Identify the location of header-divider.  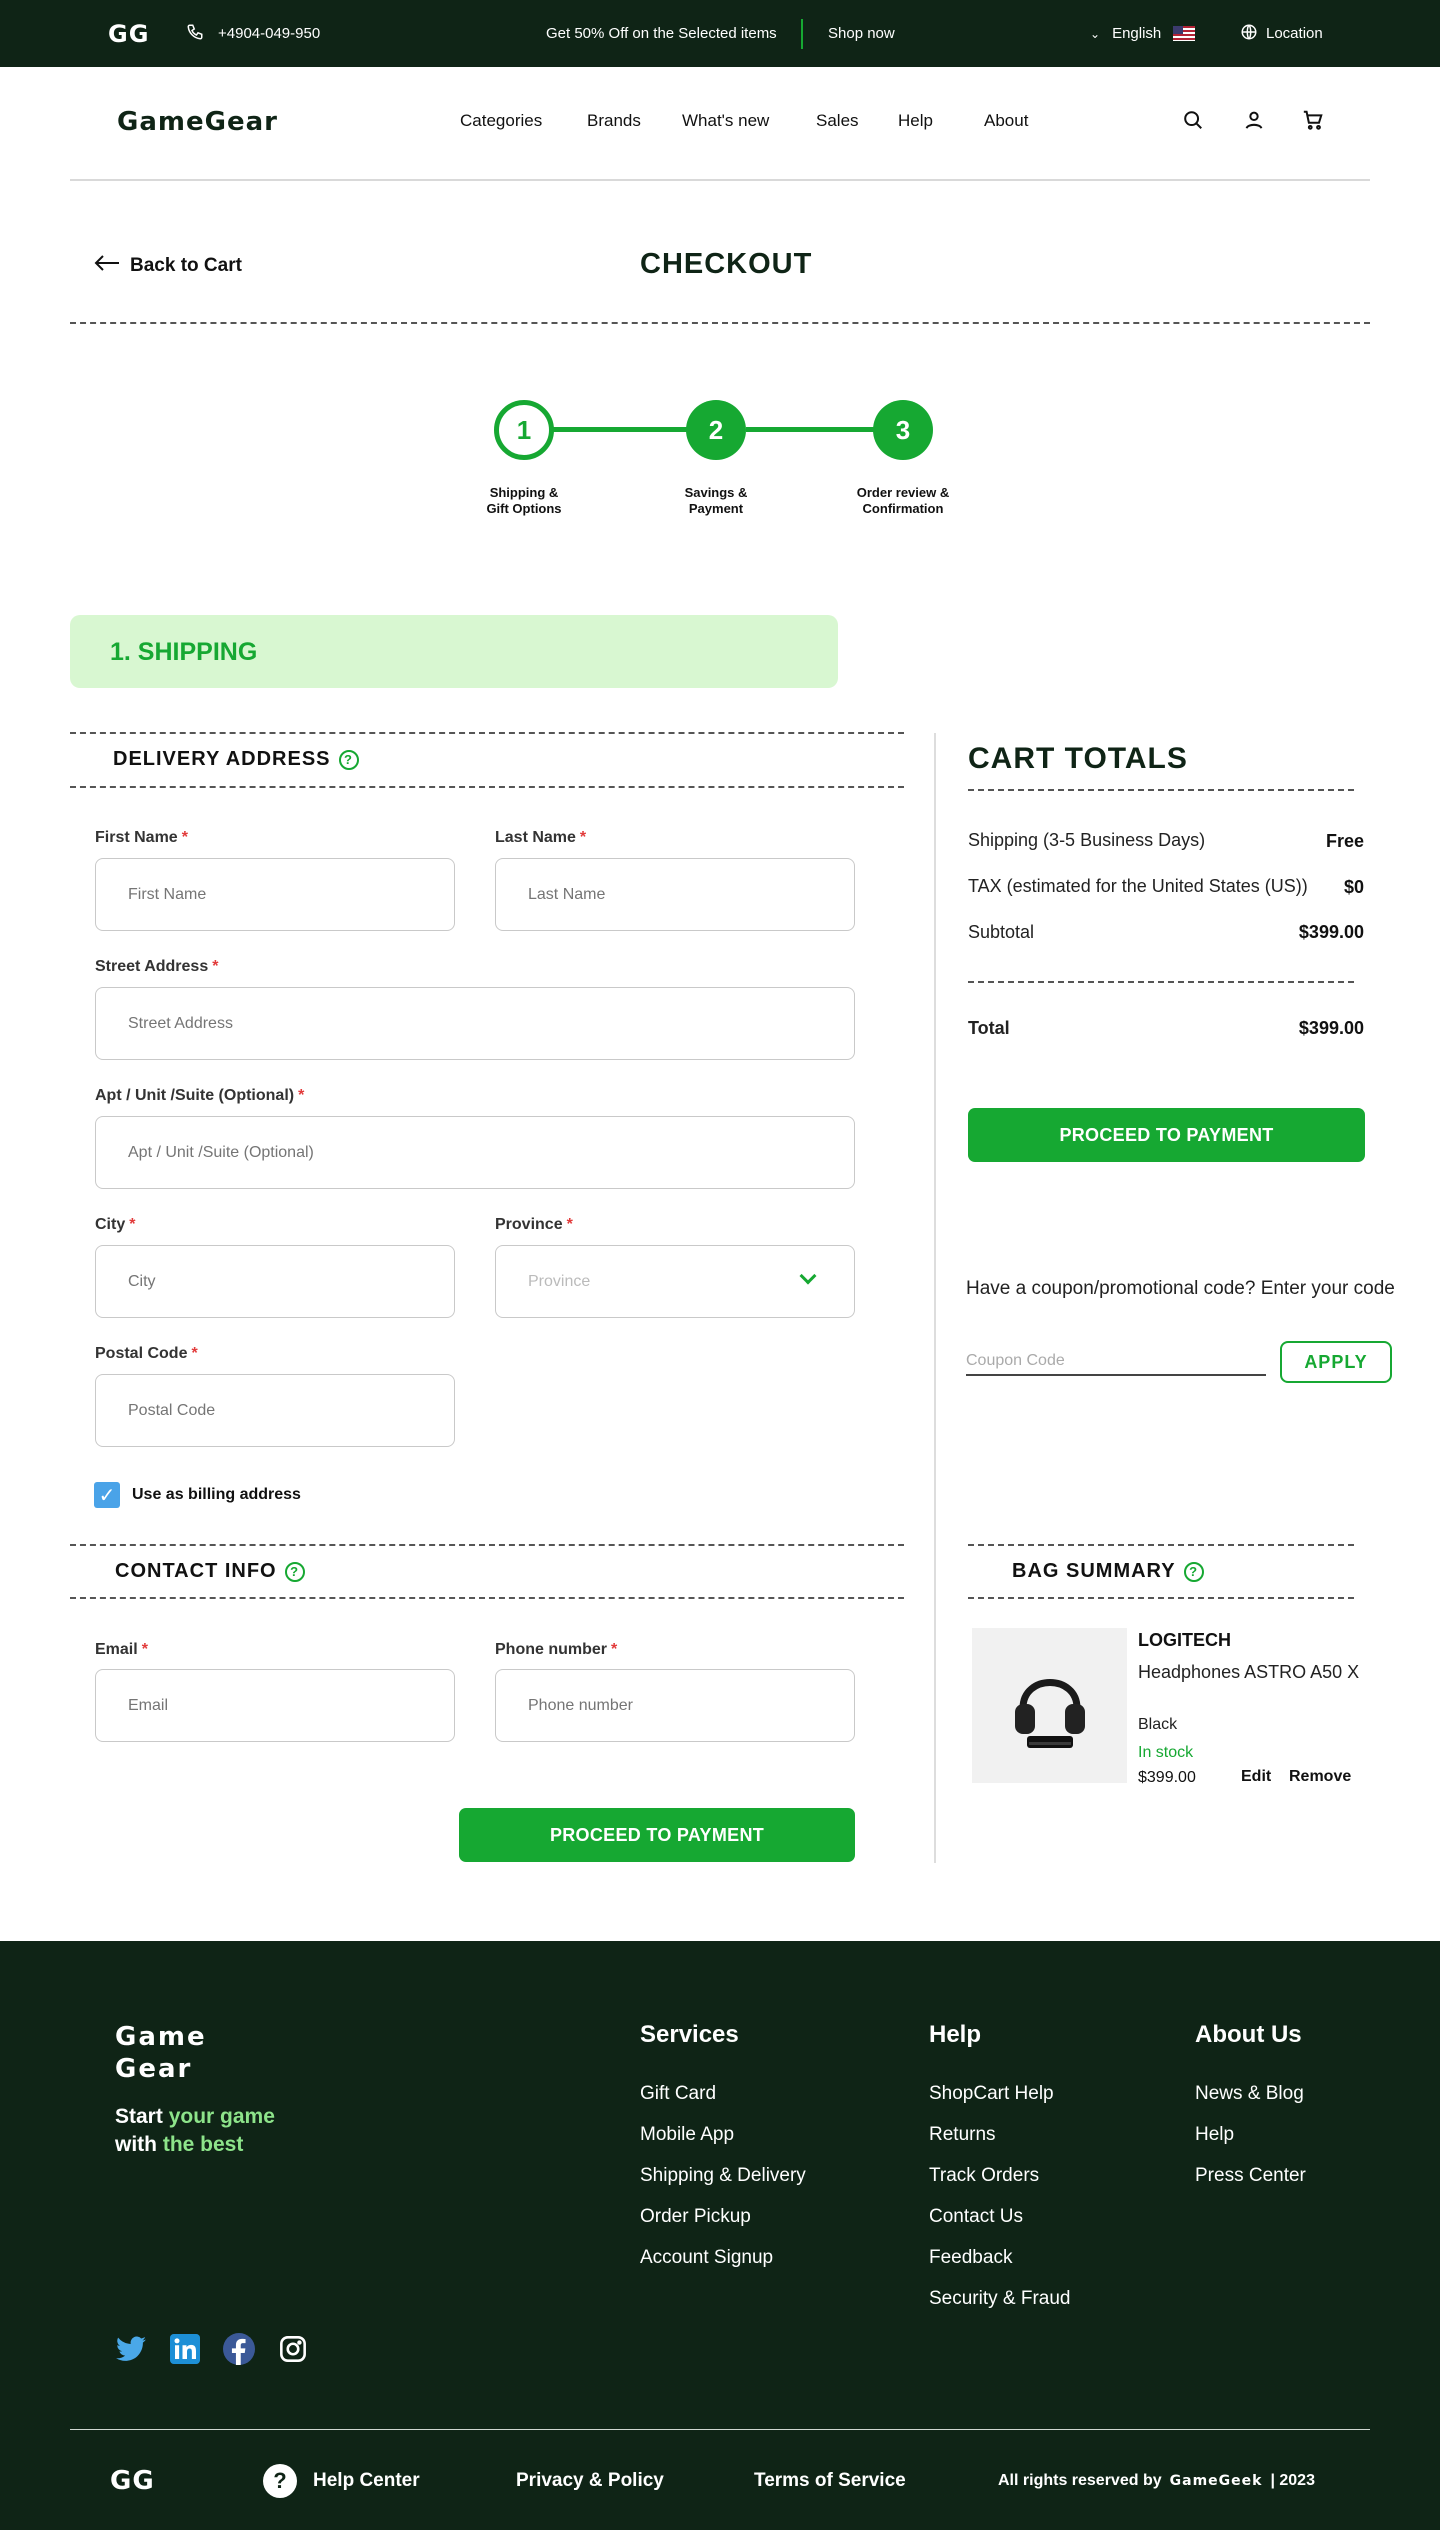
(720, 180).